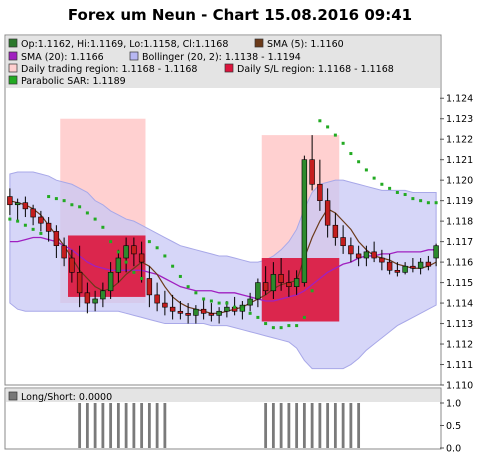 The height and width of the screenshot is (457, 480). Describe the element at coordinates (62, 57) in the screenshot. I see `legend-label: SMA (20): 1.1166` at that location.